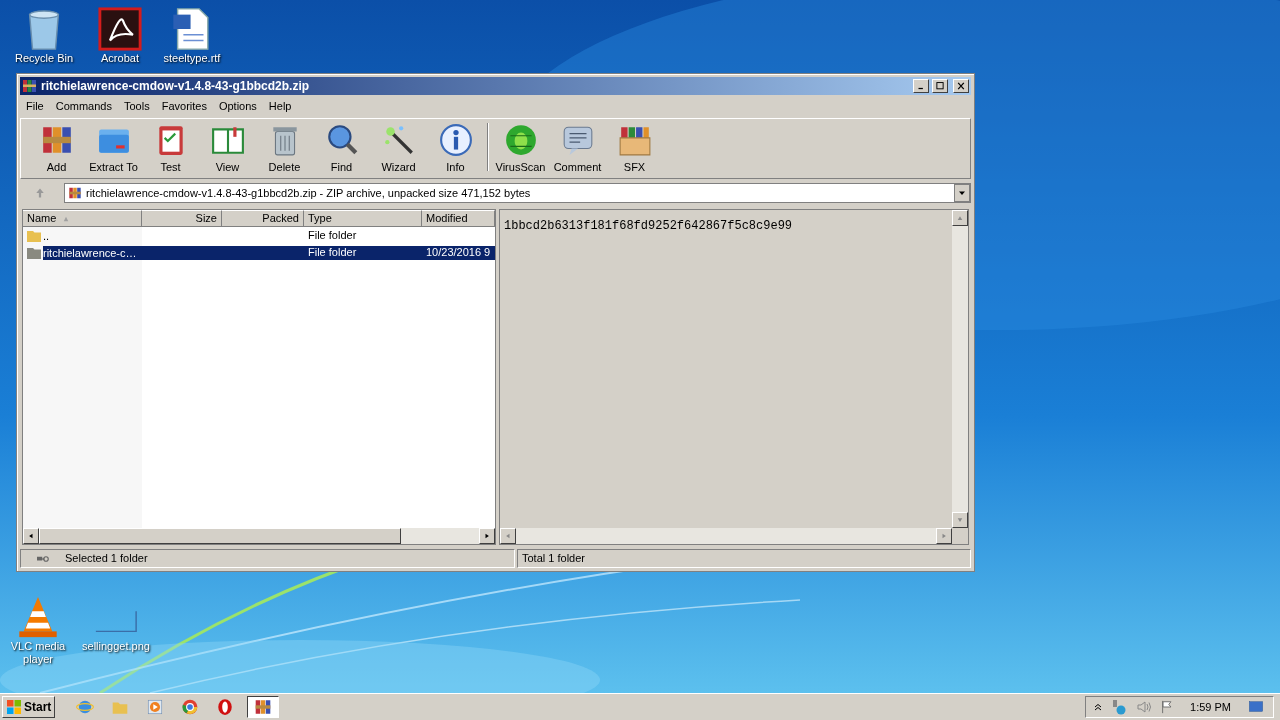  Describe the element at coordinates (184, 106) in the screenshot. I see `menu-item: Favorites` at that location.